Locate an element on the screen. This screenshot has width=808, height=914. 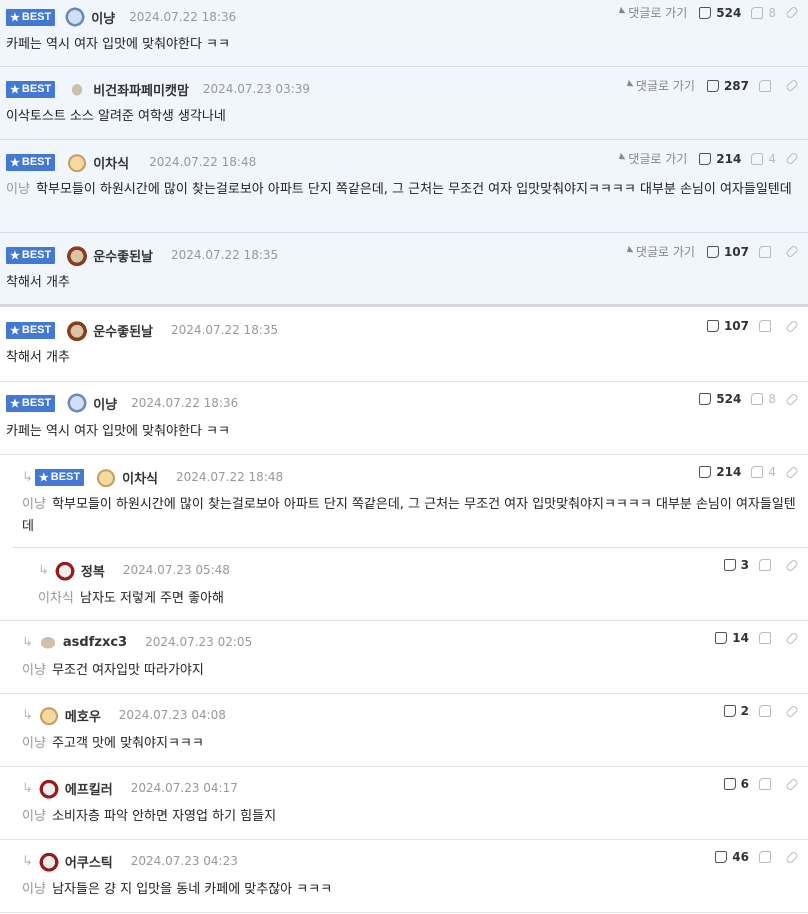
like-button: 6 is located at coordinates (736, 784).